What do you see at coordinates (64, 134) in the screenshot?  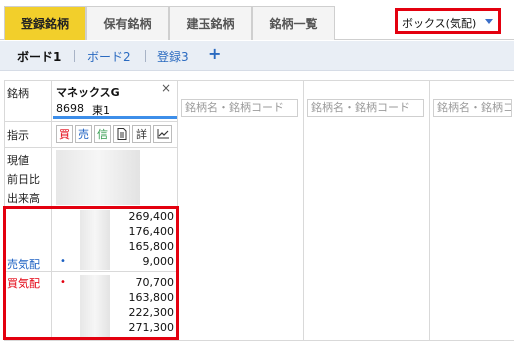 I see `buy-button: 買` at bounding box center [64, 134].